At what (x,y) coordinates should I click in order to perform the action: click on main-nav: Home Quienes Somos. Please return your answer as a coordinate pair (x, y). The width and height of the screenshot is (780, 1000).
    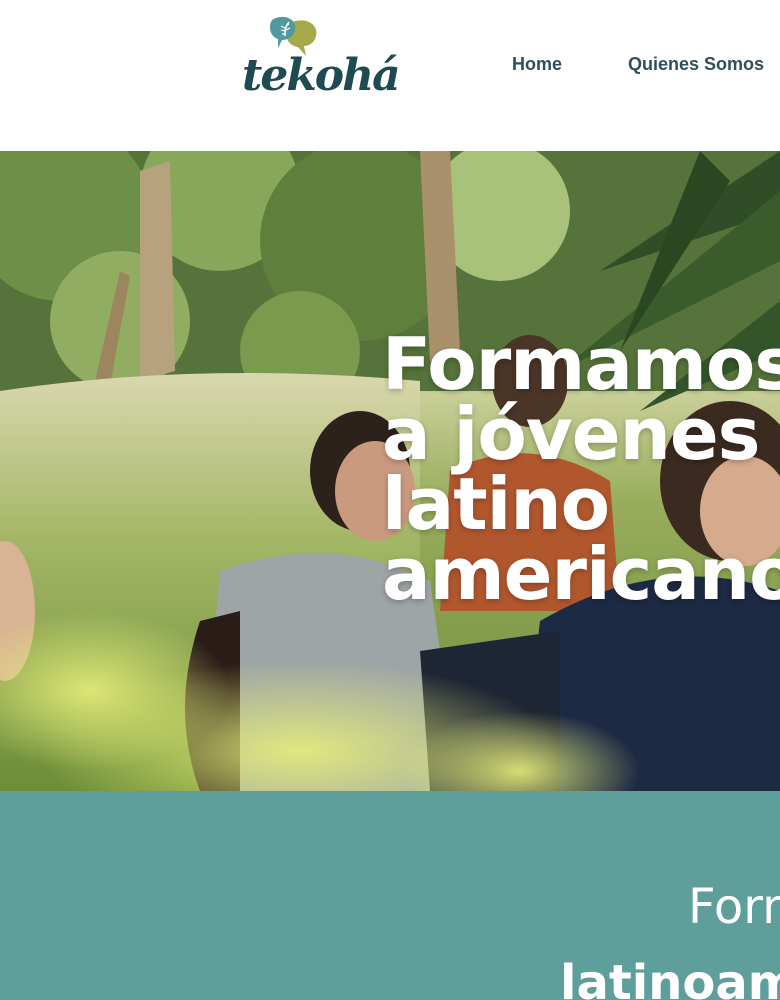
    Looking at the image, I should click on (390, 66).